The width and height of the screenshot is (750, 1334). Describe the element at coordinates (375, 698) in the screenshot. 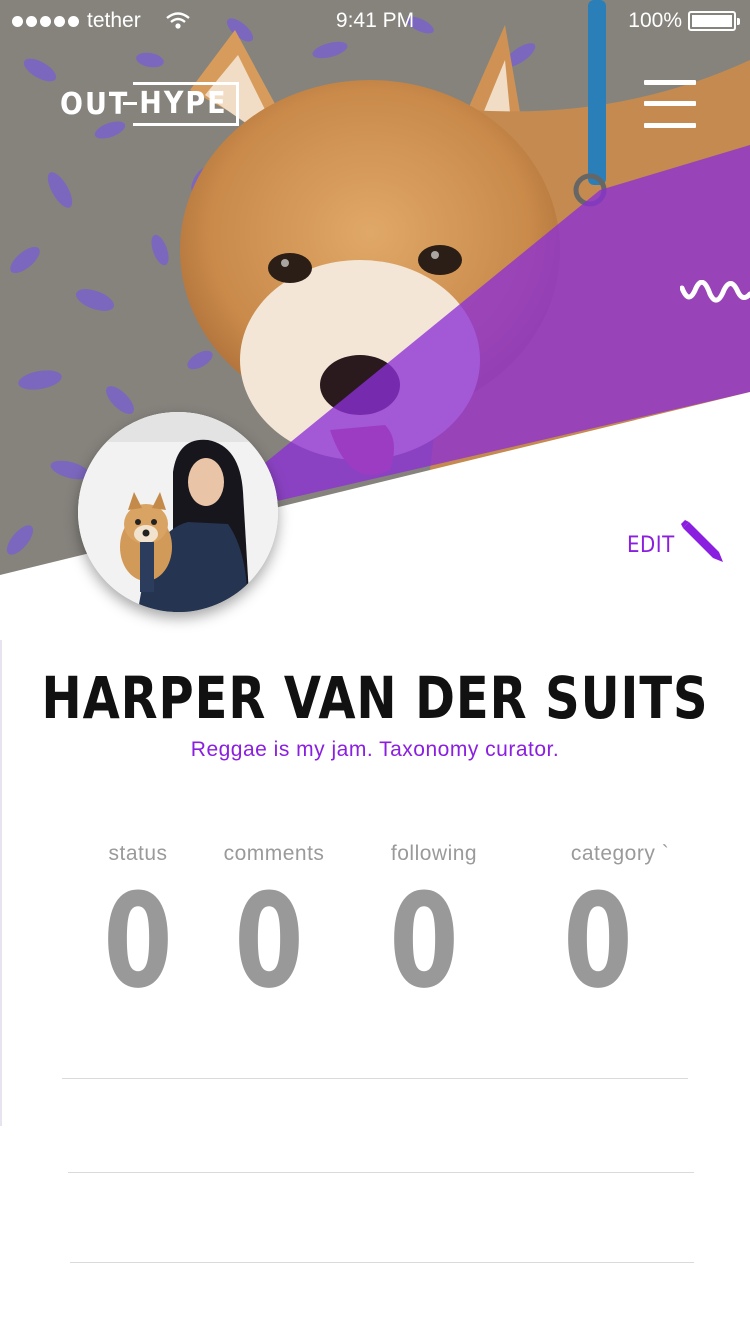

I see `profile-name: HARPER VAN DER SUITS` at that location.